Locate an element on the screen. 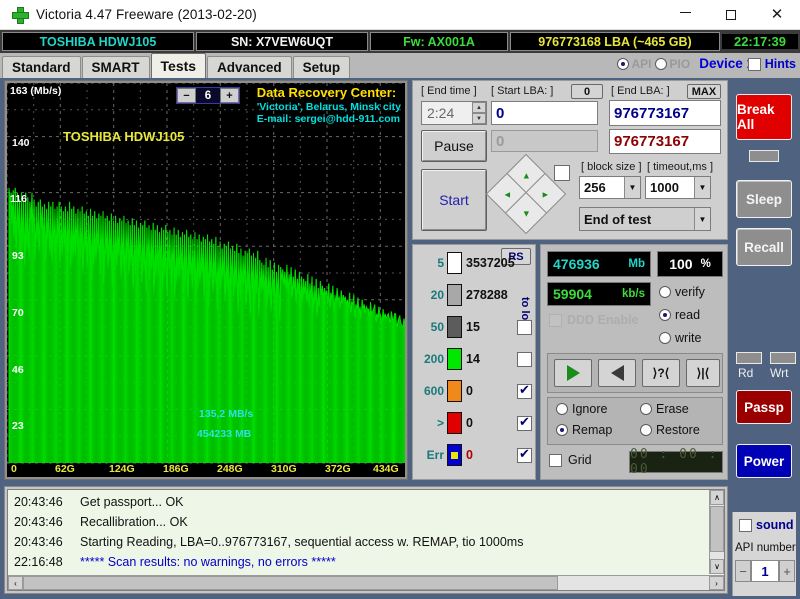  log-horizontal-scrollbar: ‹ › is located at coordinates (366, 582).